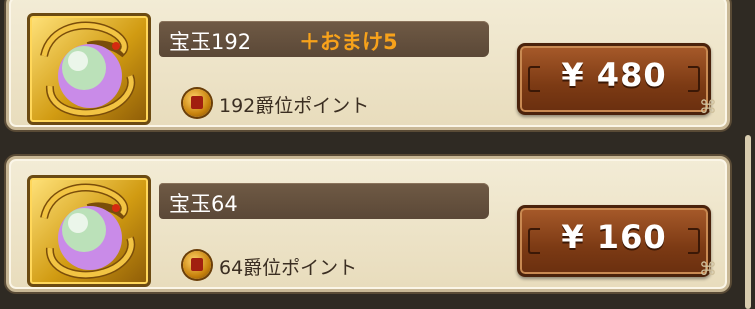 The height and width of the screenshot is (309, 755). What do you see at coordinates (210, 42) in the screenshot?
I see `item-name: 宝玉192` at bounding box center [210, 42].